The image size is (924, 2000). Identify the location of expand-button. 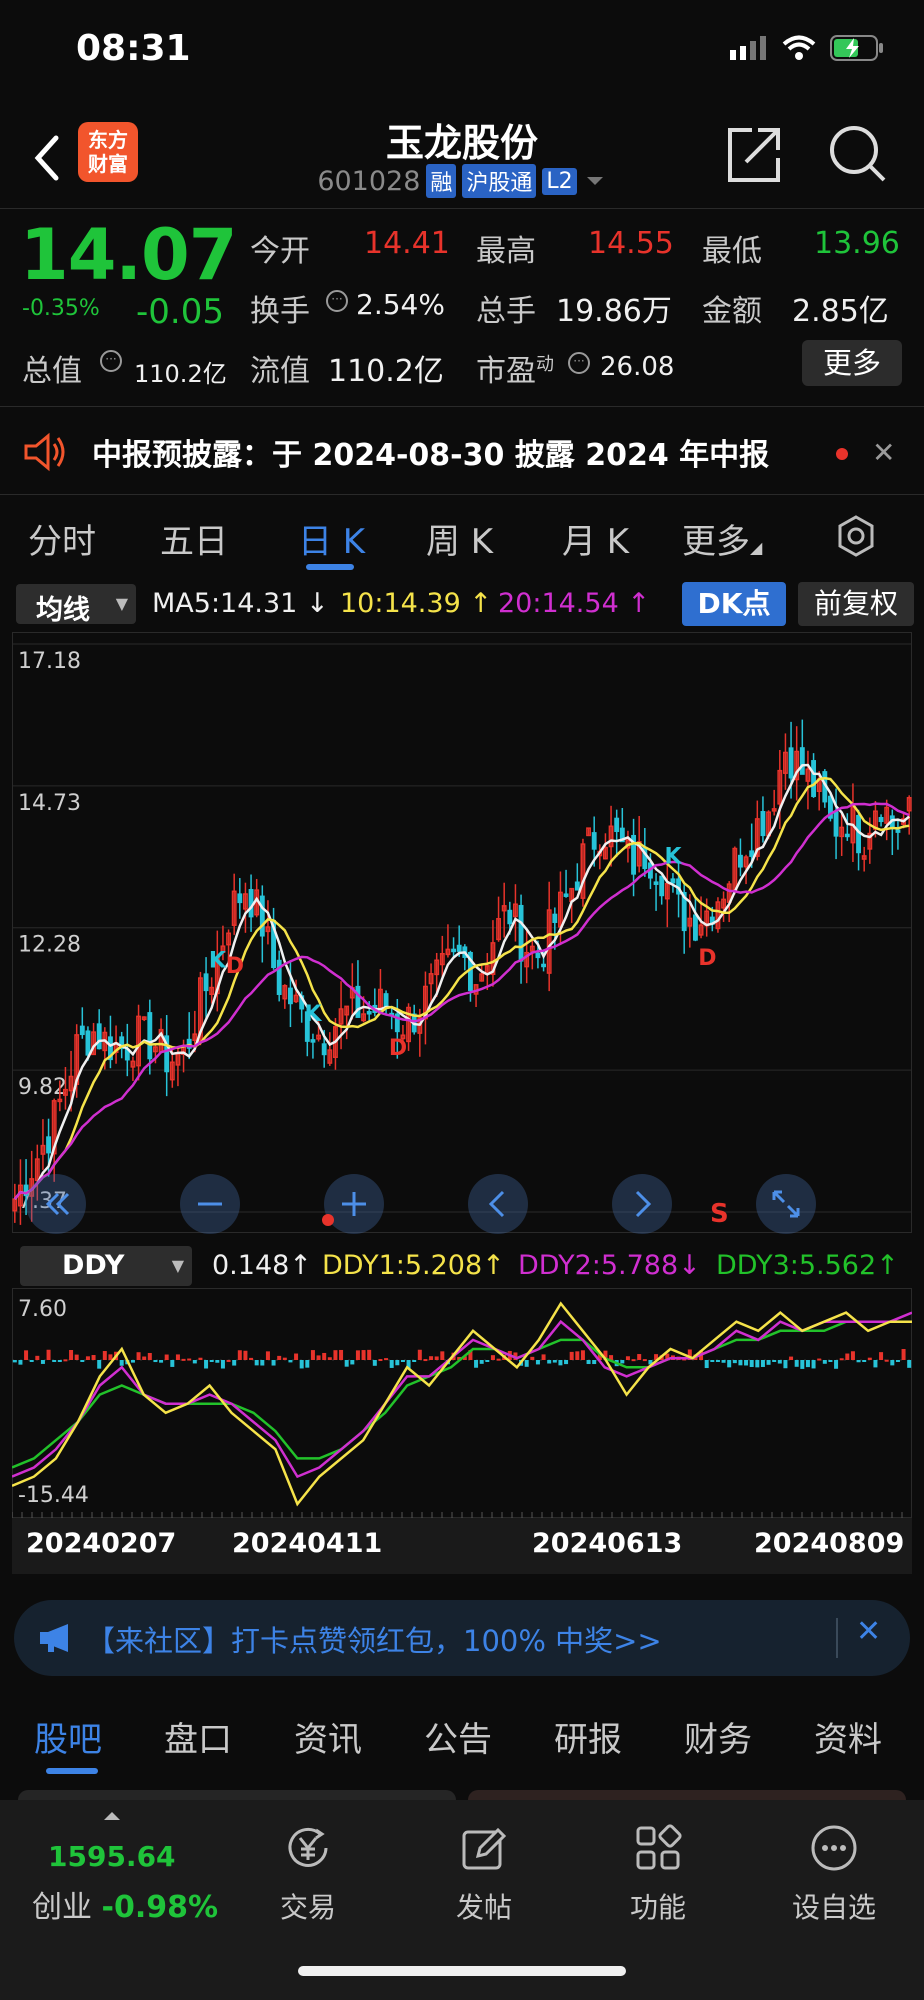
(786, 1204).